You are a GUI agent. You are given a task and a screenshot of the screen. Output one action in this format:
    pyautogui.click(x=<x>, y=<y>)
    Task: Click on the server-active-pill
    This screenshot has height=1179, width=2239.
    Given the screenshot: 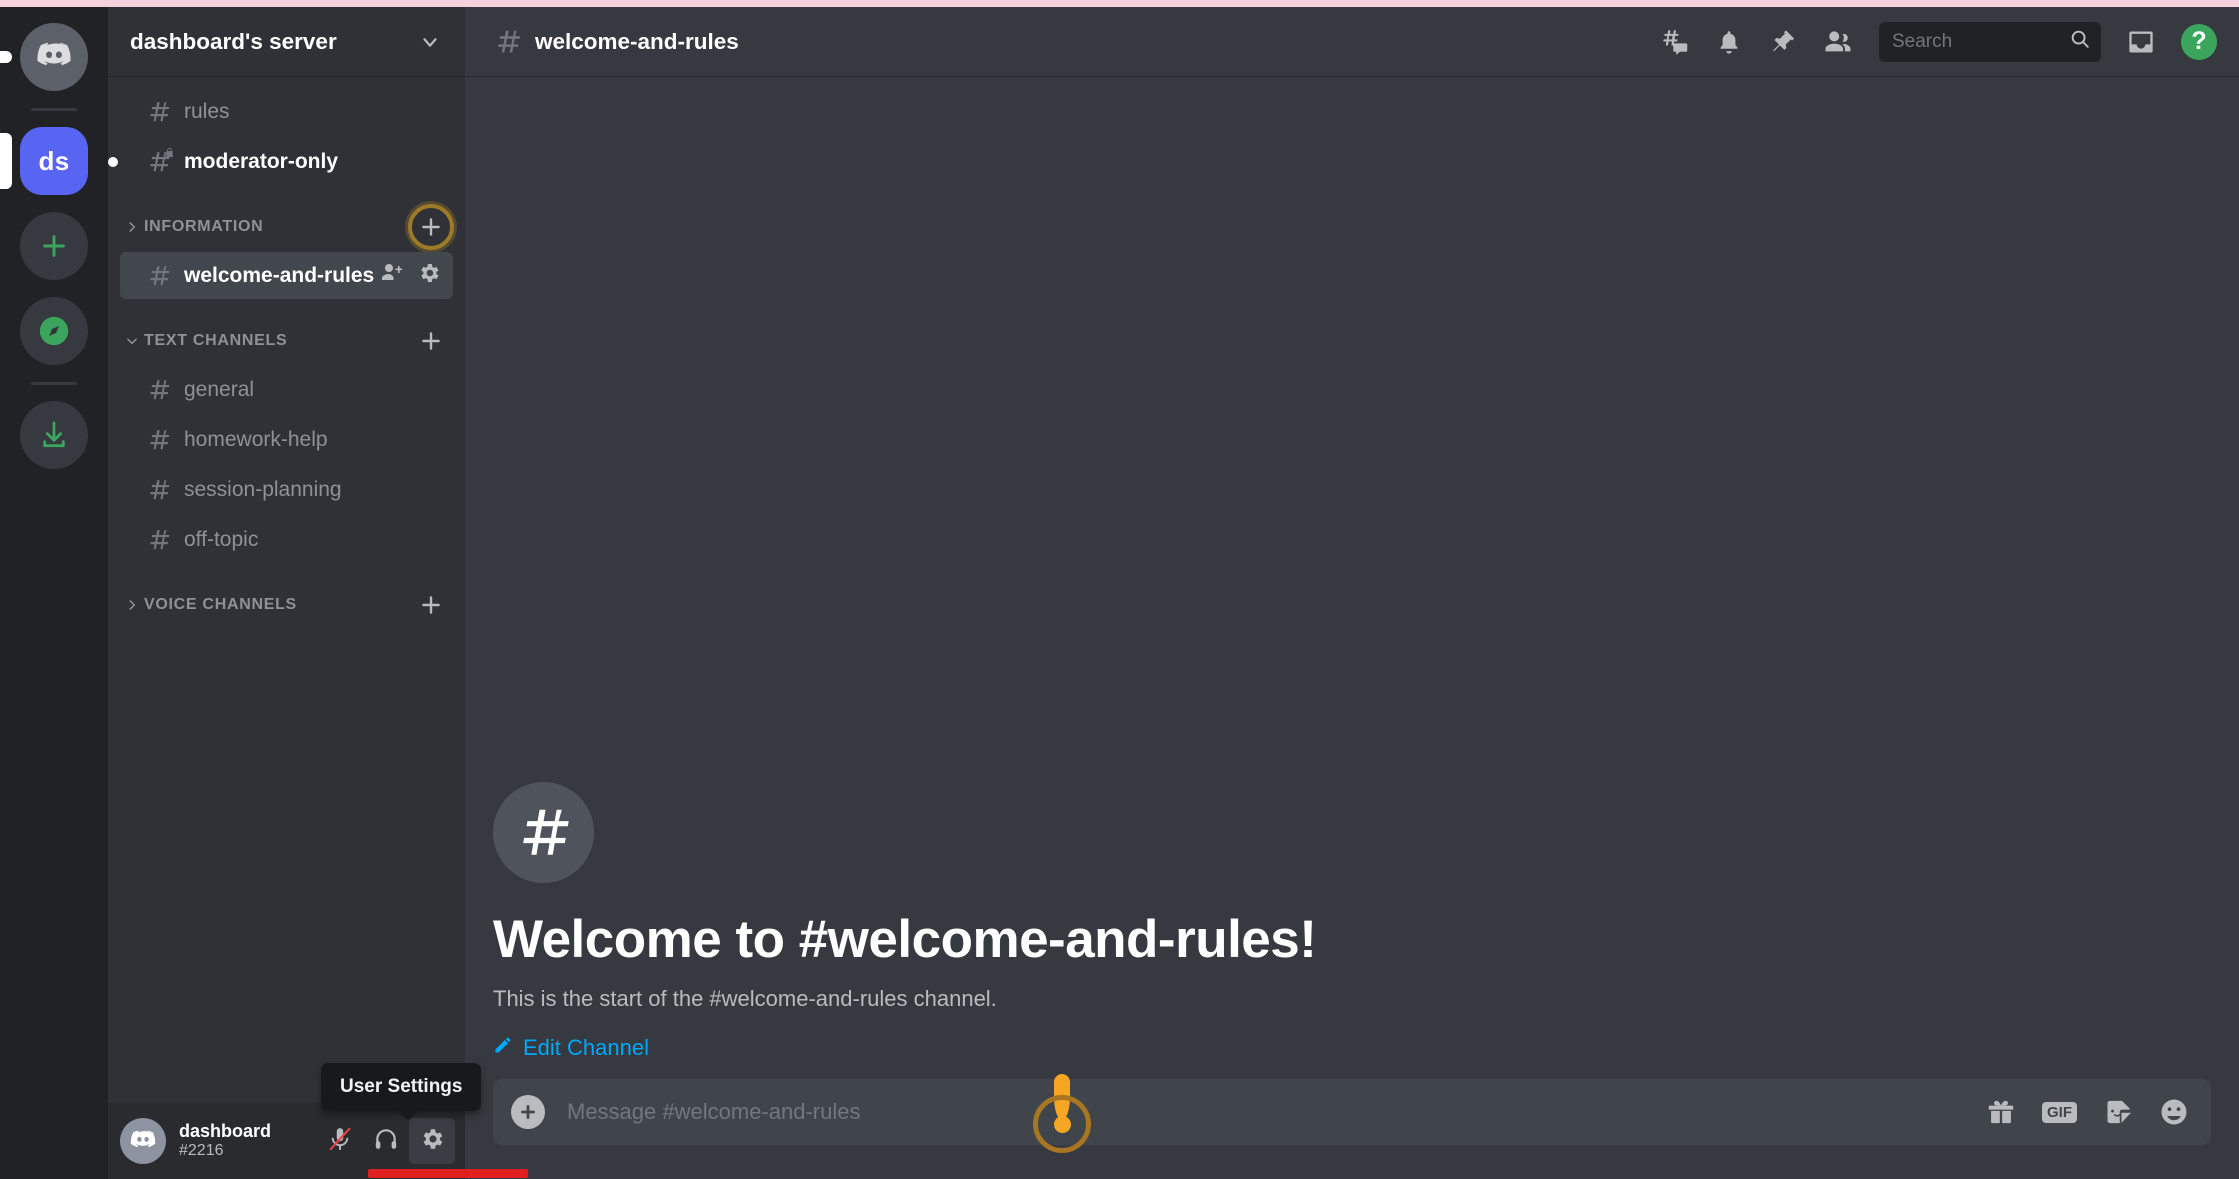 What is the action you would take?
    pyautogui.click(x=6, y=161)
    